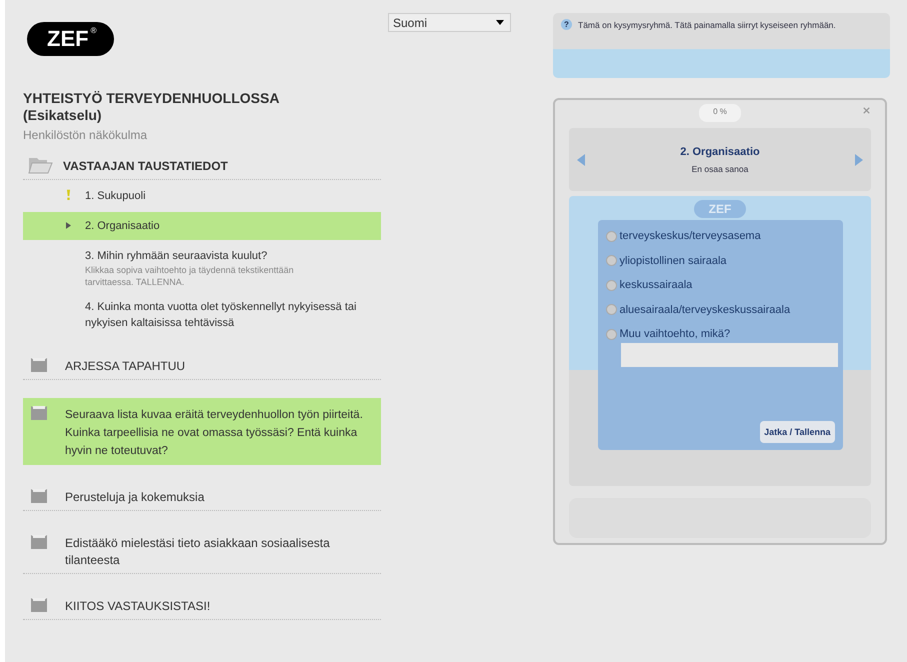 The width and height of the screenshot is (907, 662). What do you see at coordinates (720, 285) in the screenshot?
I see `radio-option: keskussairaala` at bounding box center [720, 285].